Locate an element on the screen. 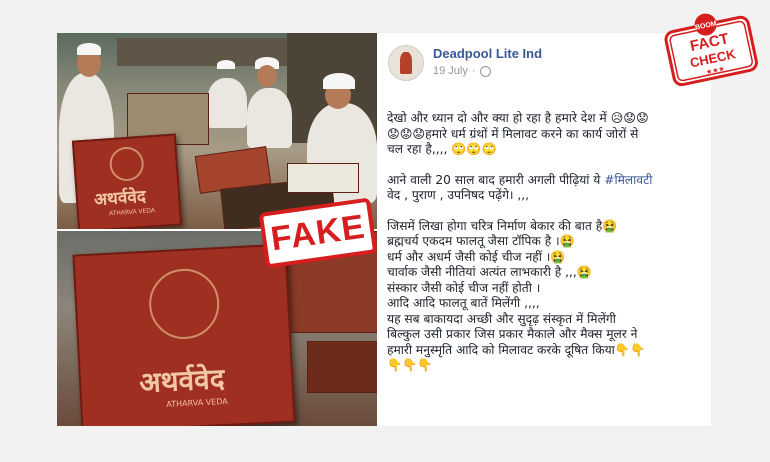 The width and height of the screenshot is (770, 462). author-avatar is located at coordinates (406, 63).